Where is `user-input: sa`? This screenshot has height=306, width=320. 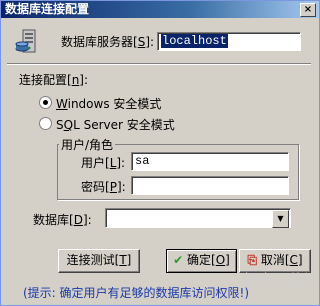
user-input: sa is located at coordinates (210, 161).